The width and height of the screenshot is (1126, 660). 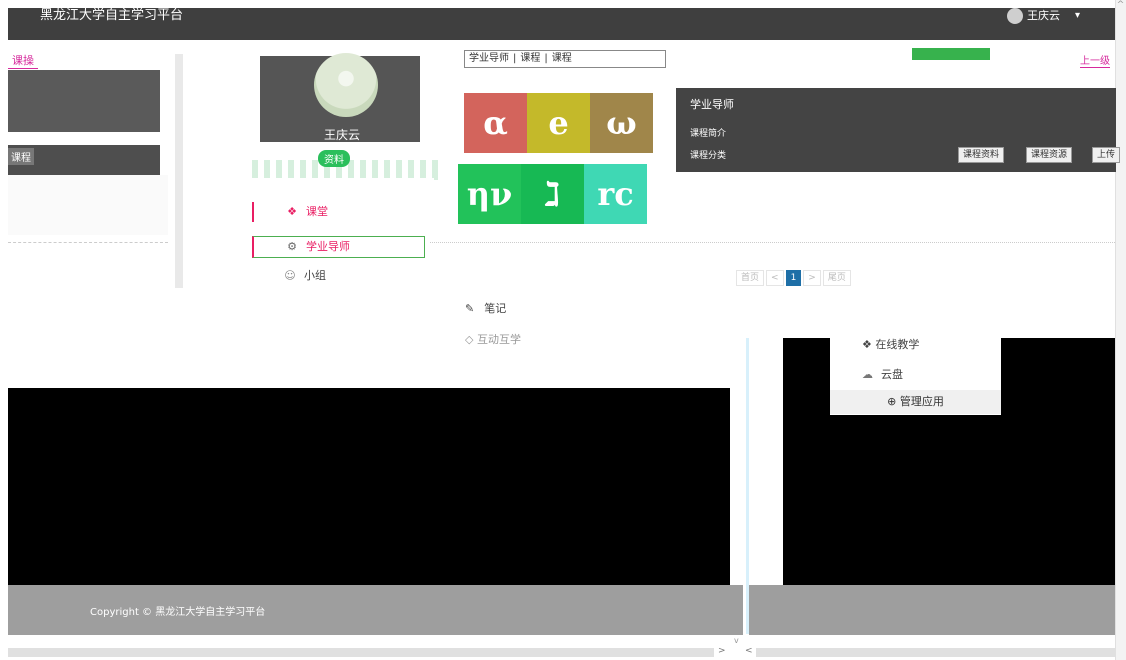 What do you see at coordinates (562, 58) in the screenshot?
I see `tab-course-2: 课程` at bounding box center [562, 58].